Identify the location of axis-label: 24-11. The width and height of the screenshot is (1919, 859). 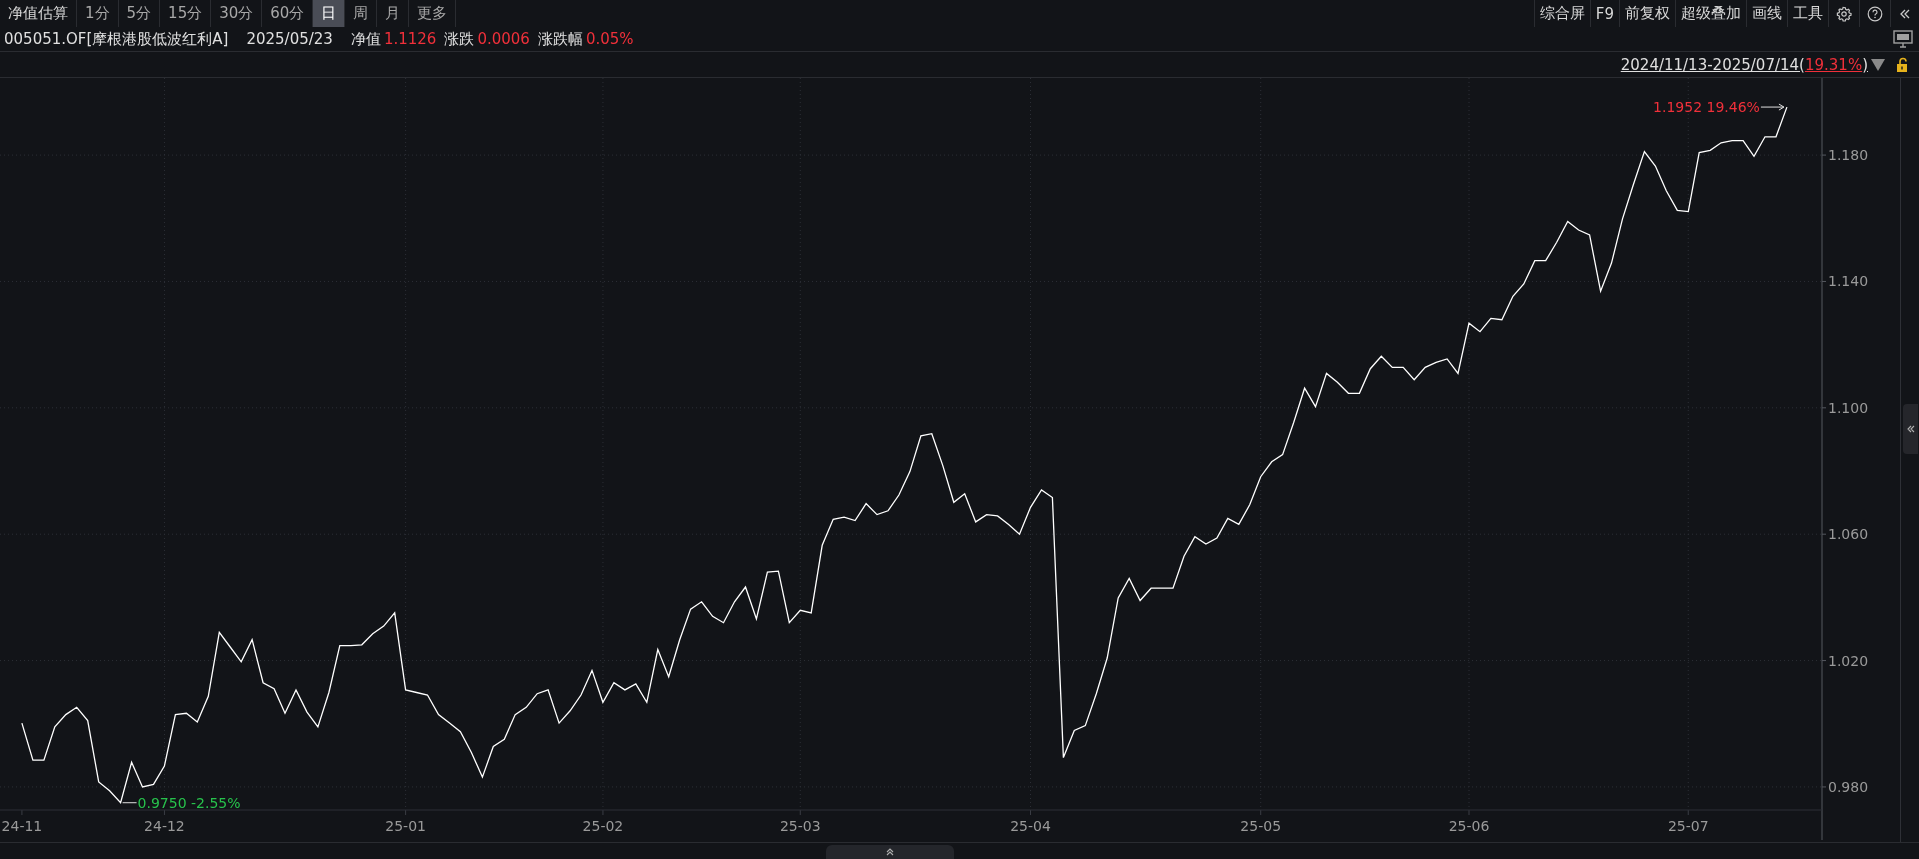
(22, 826).